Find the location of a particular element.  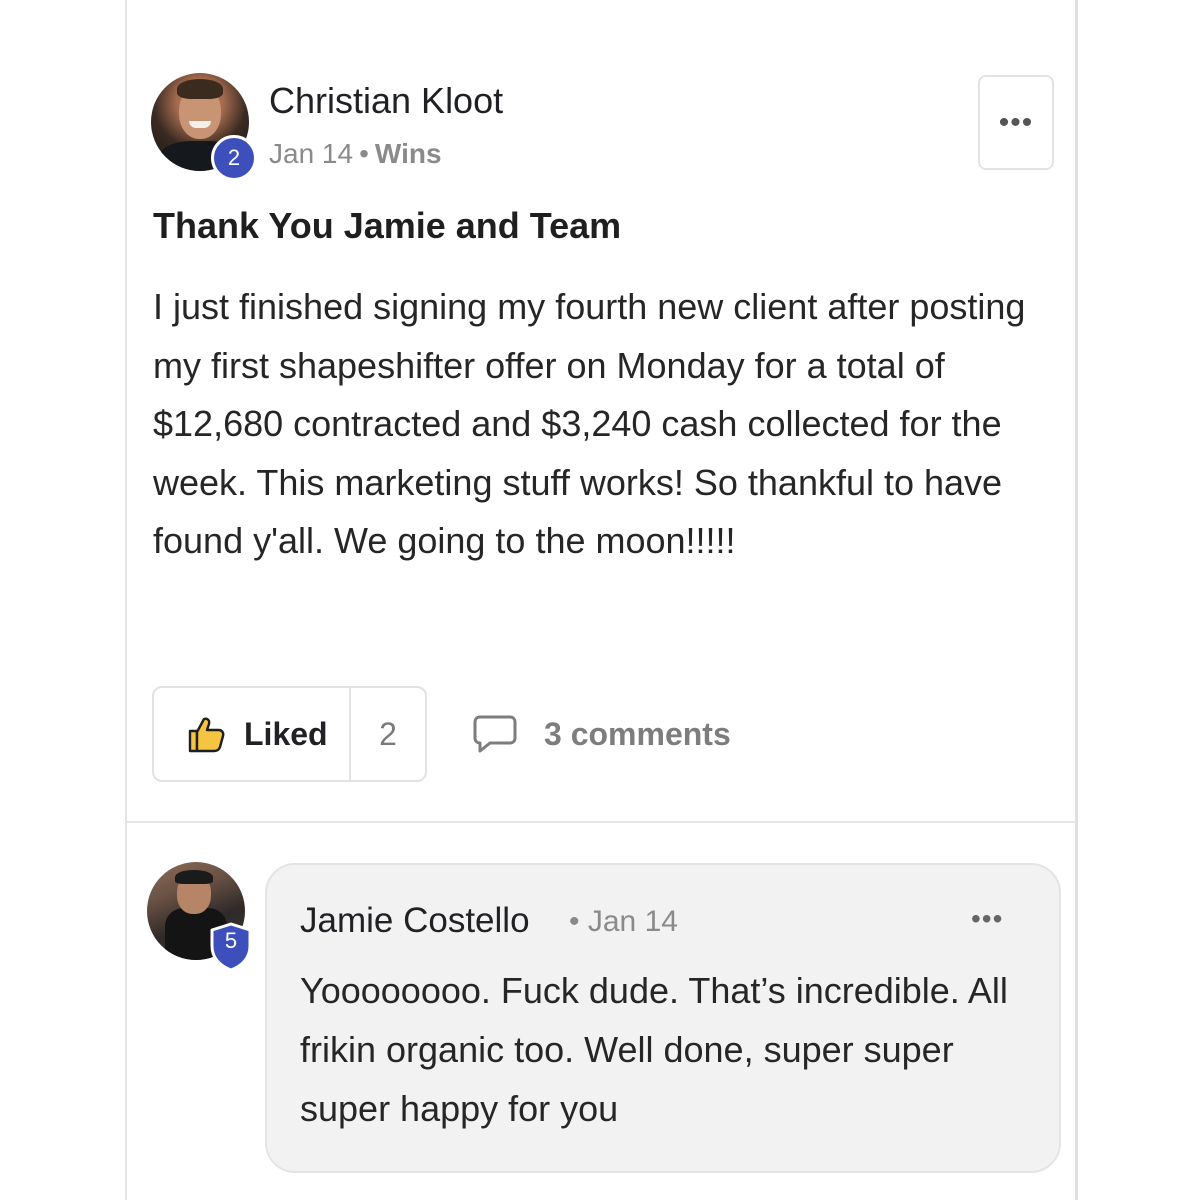

commenter-level: 5 is located at coordinates (231, 940).